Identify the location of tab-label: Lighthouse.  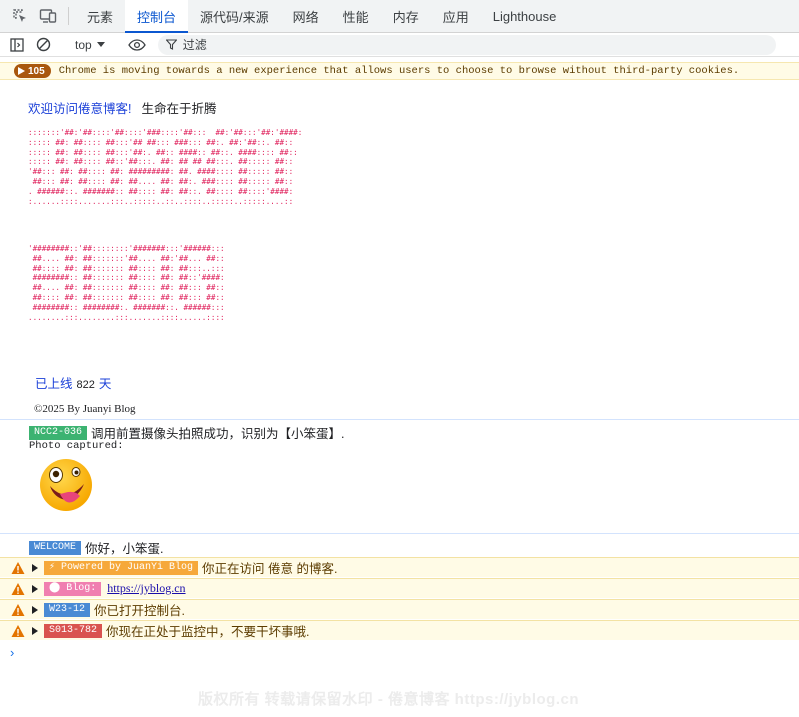
(524, 16).